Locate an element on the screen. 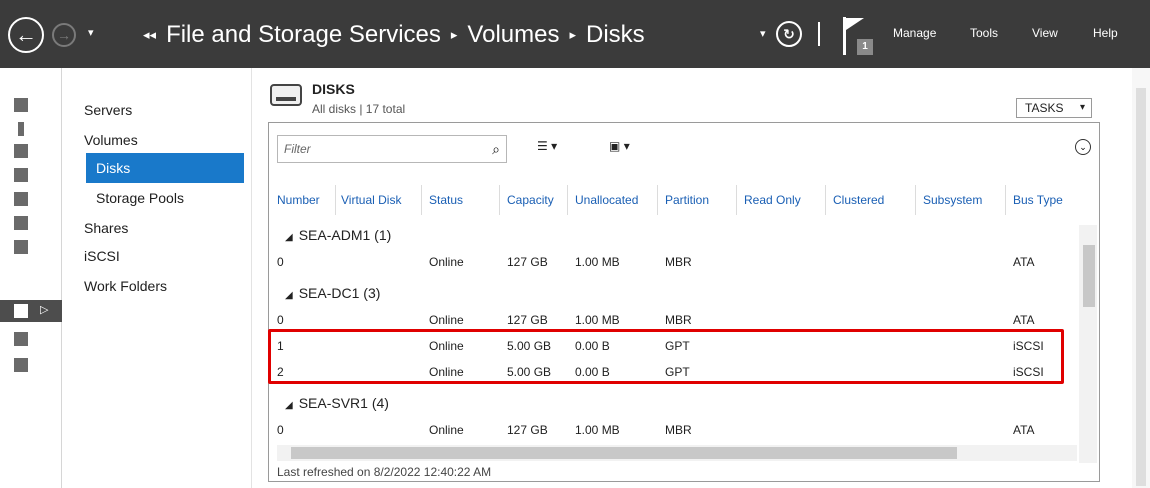  filter-input: Filter ⌕ is located at coordinates (392, 149).